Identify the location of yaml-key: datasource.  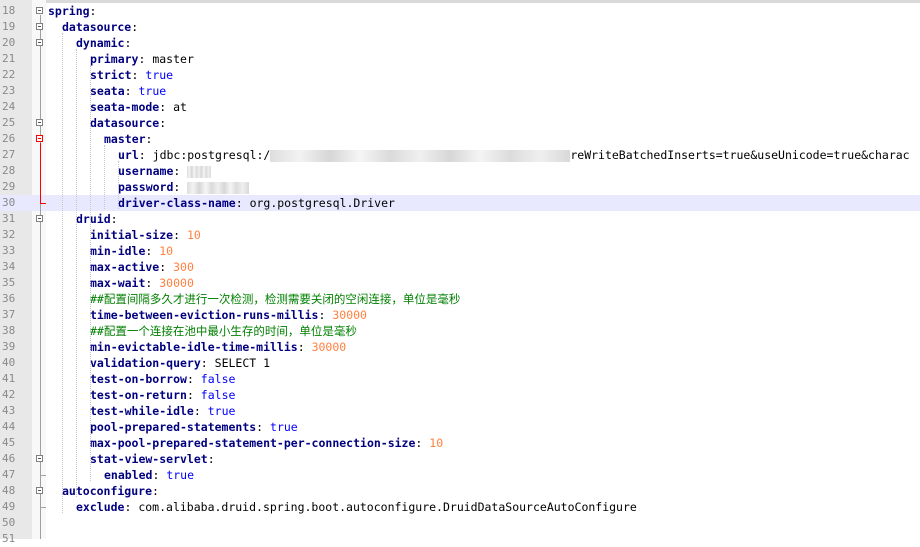
(125, 123).